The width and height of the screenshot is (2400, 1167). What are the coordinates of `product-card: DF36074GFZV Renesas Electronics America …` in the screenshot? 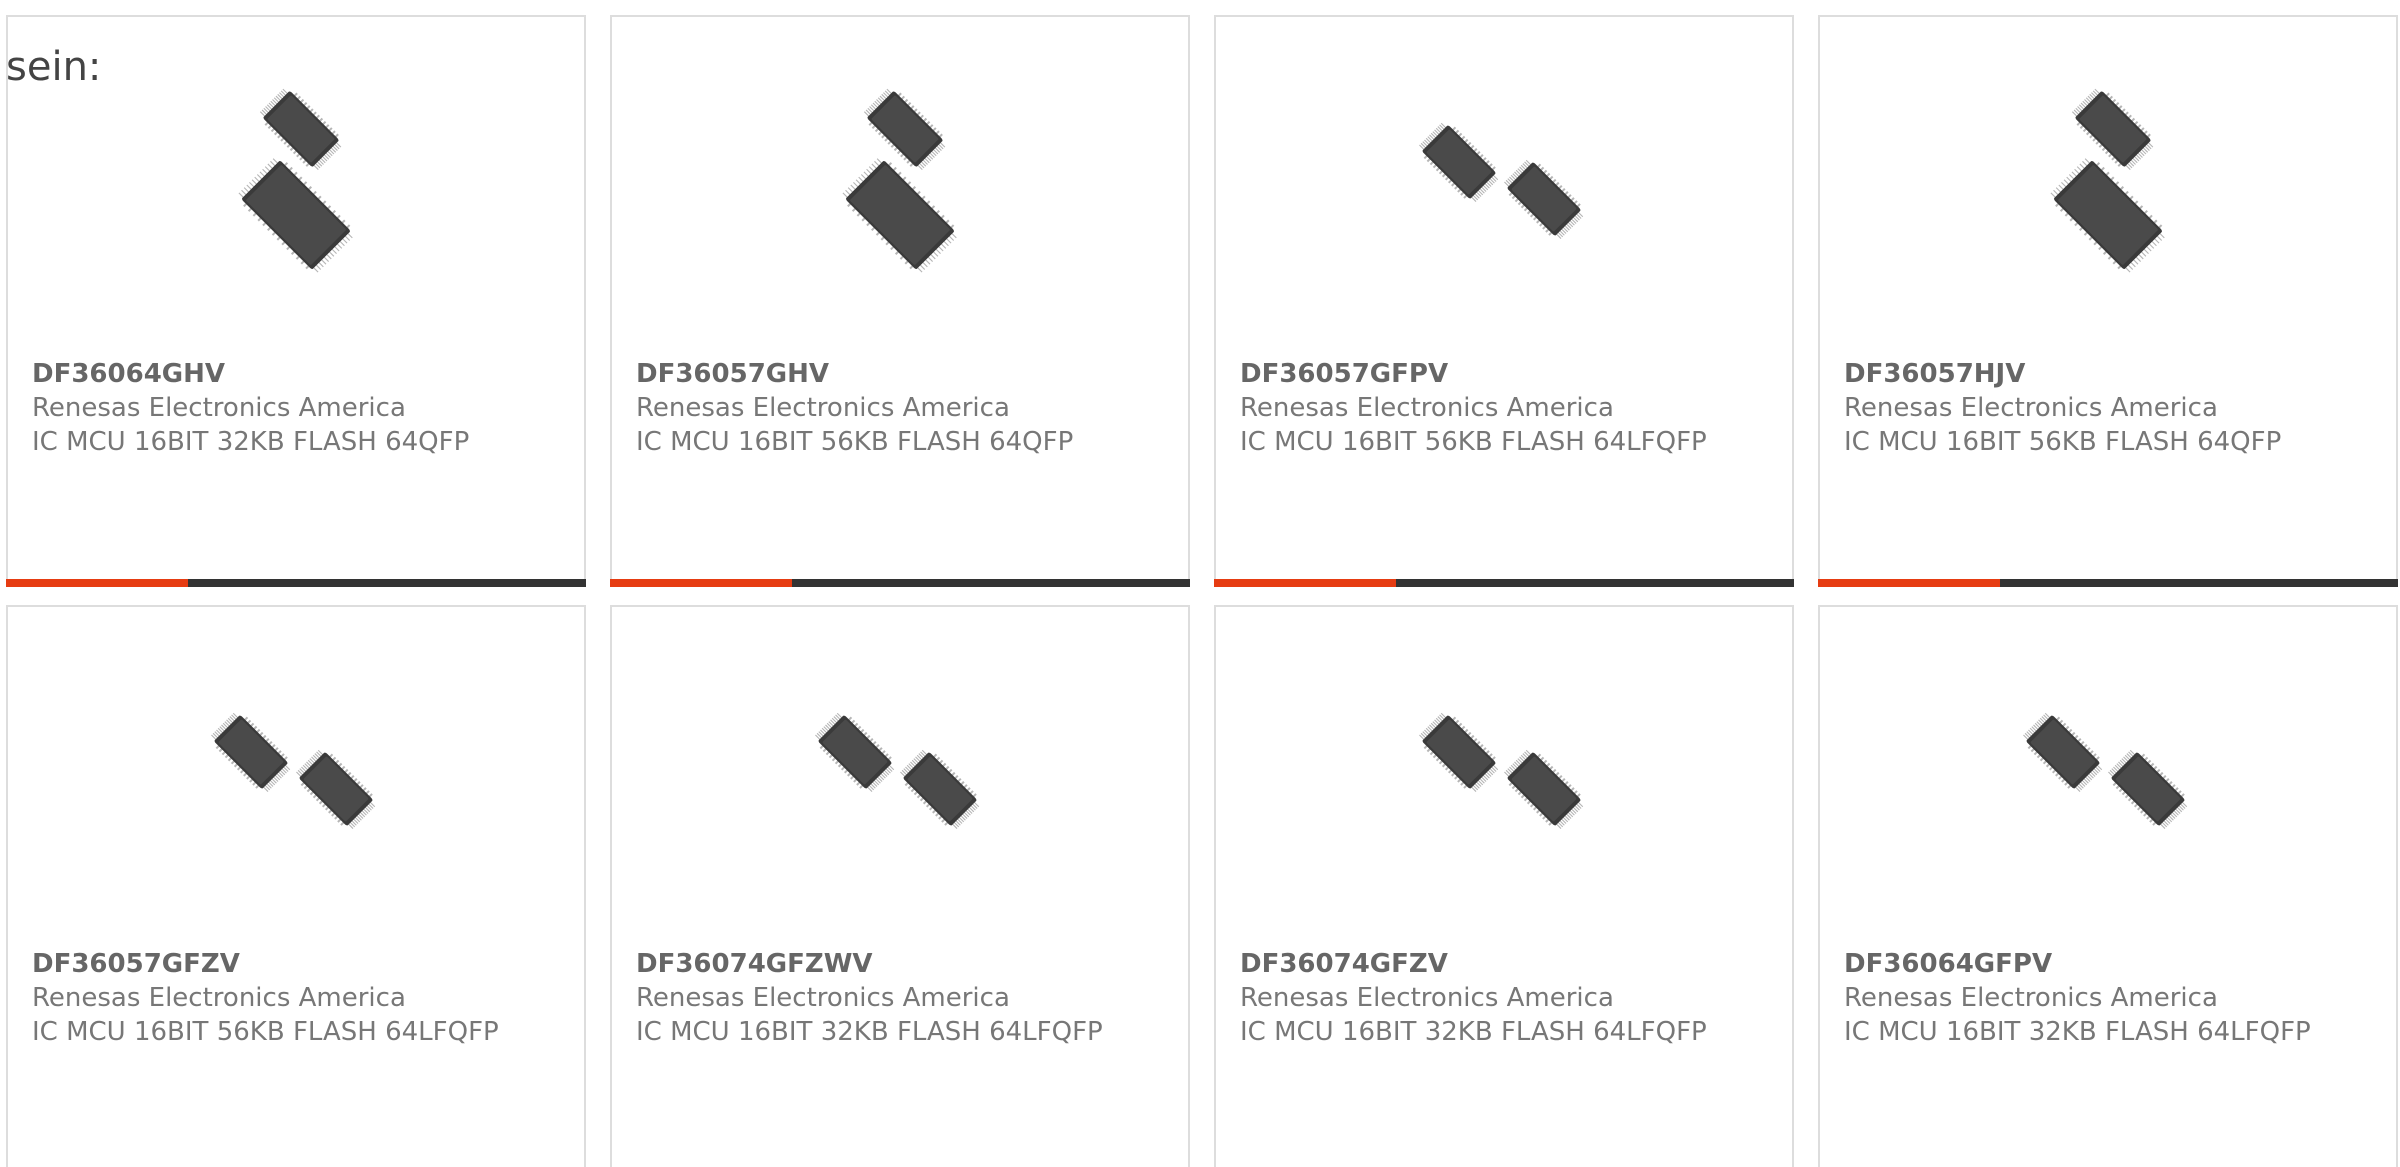 It's located at (1504, 886).